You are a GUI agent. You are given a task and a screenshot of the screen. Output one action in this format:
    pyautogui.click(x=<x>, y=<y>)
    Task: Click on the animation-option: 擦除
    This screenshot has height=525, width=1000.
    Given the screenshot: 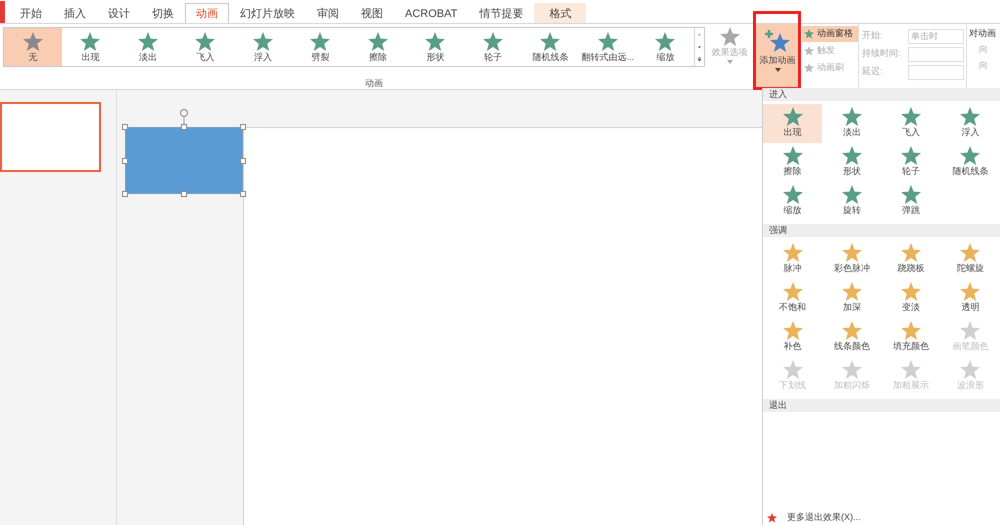 What is the action you would take?
    pyautogui.click(x=377, y=47)
    